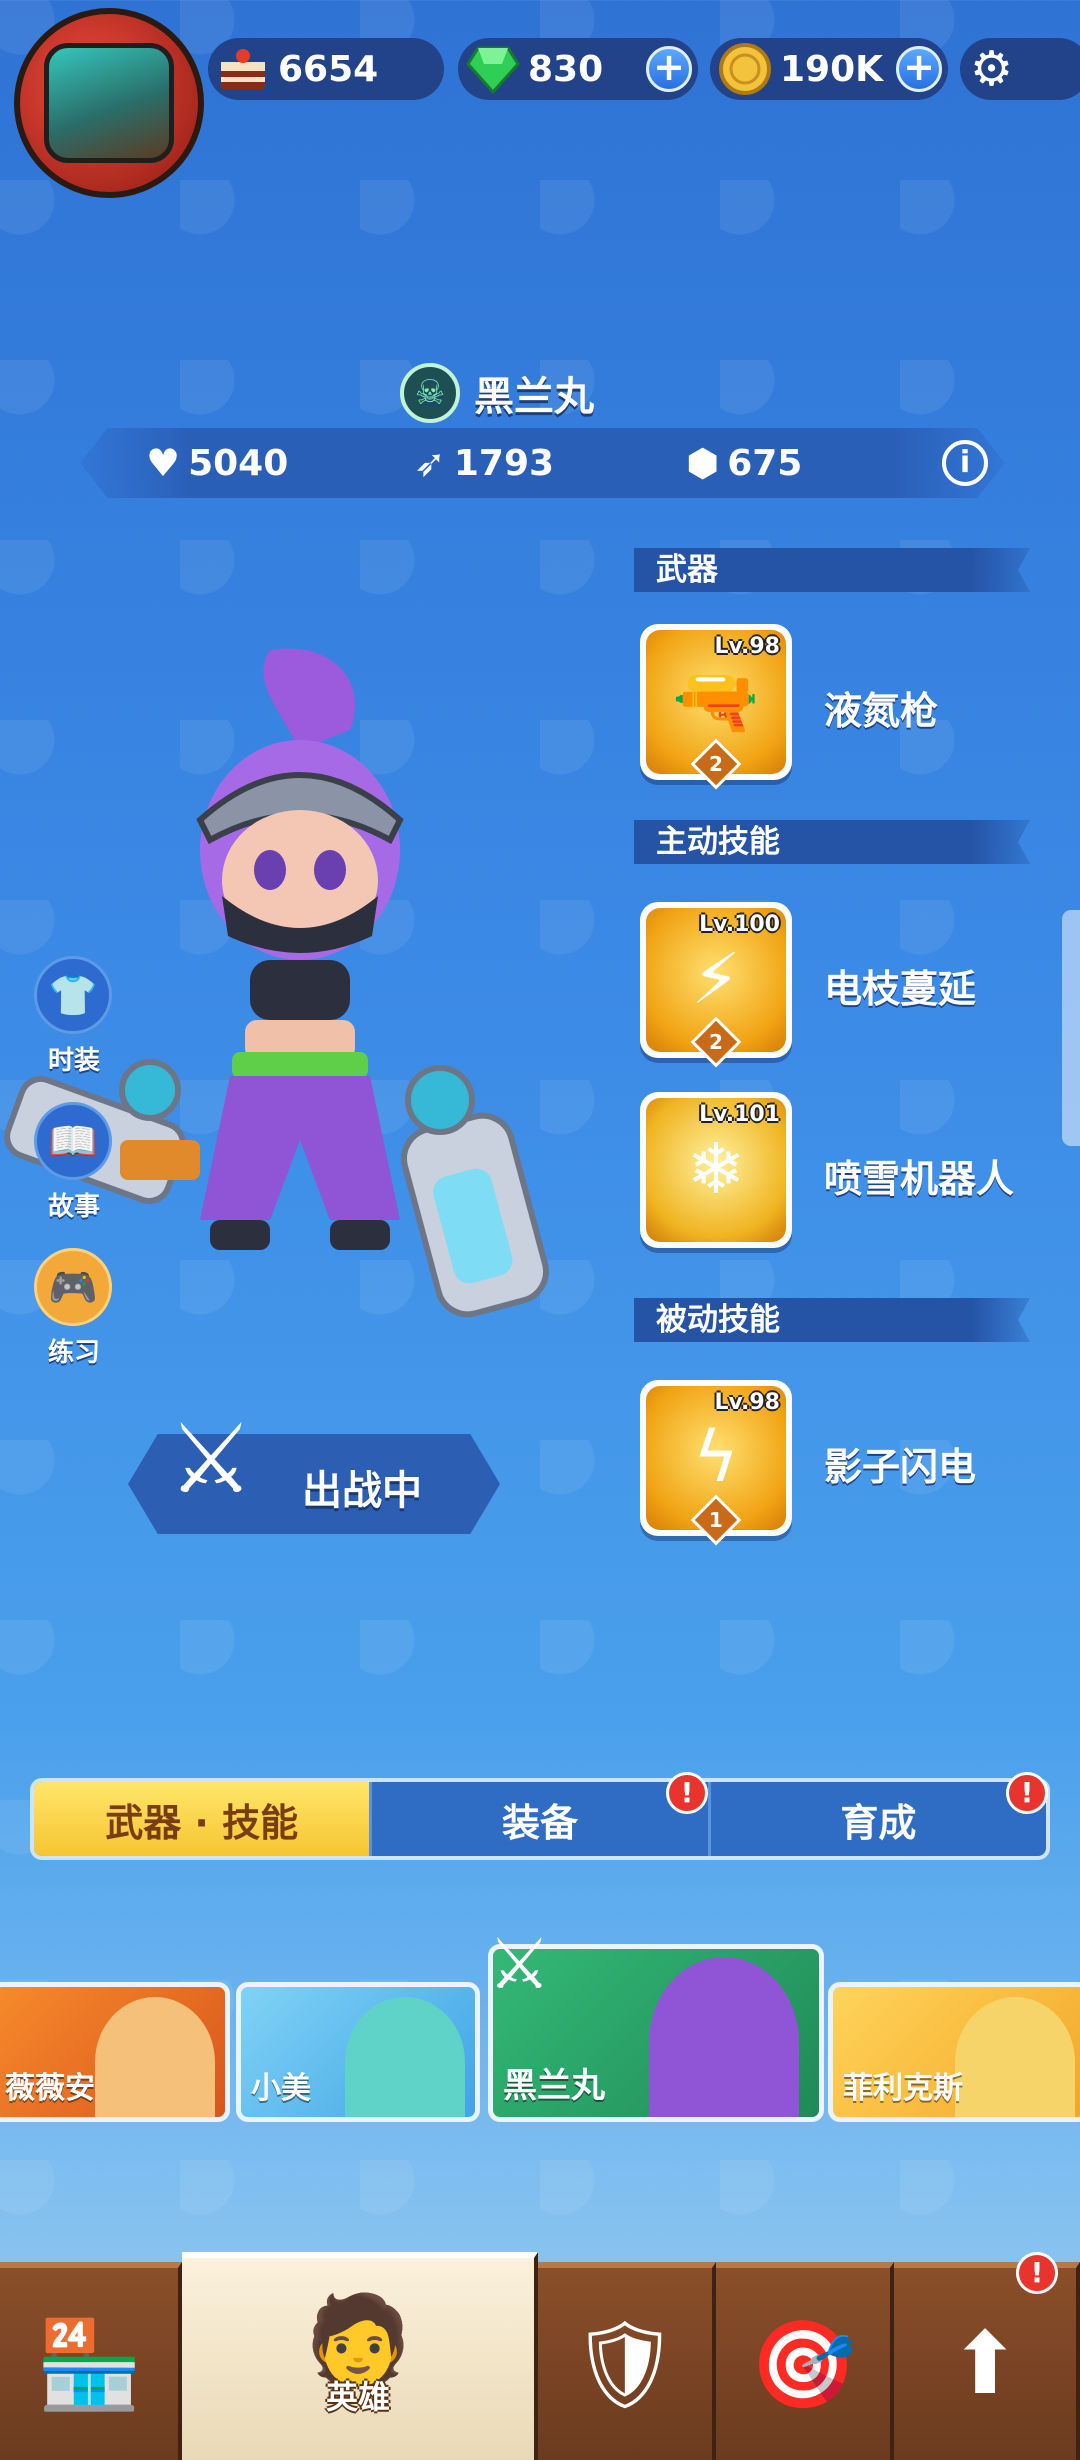 The image size is (1080, 2460). I want to click on weapon-stars: 2, so click(716, 764).